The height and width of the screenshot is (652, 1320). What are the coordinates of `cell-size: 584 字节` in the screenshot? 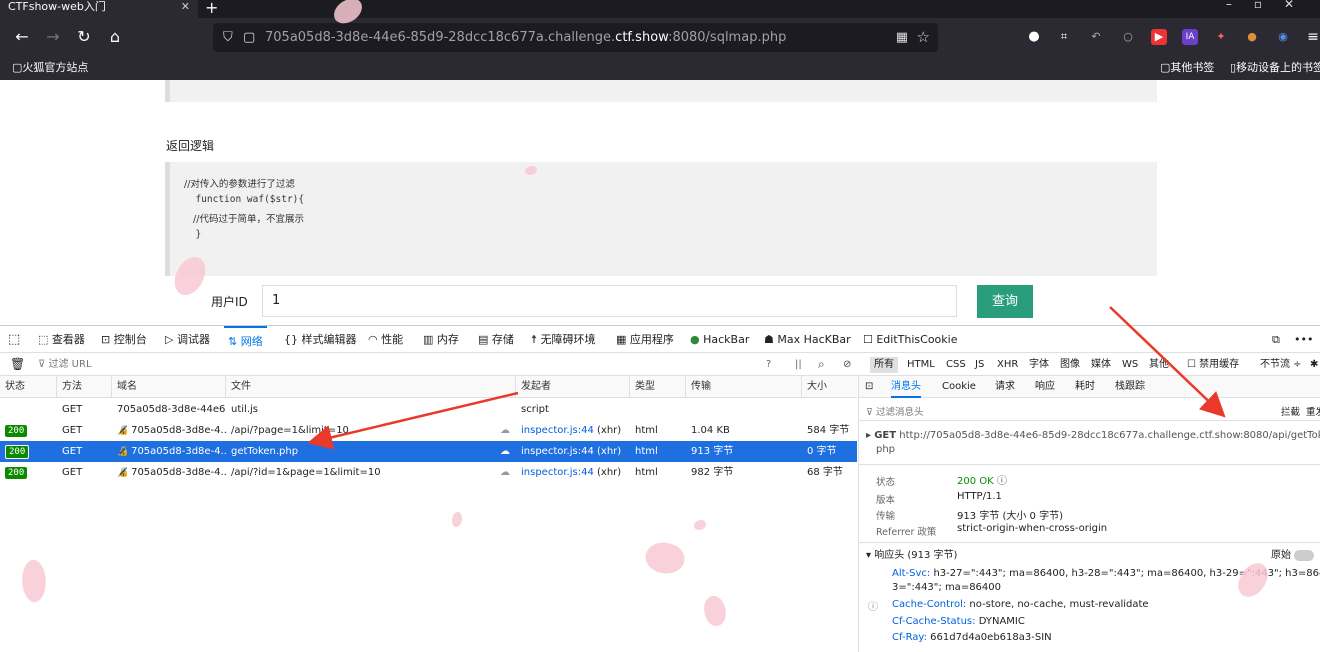 It's located at (828, 430).